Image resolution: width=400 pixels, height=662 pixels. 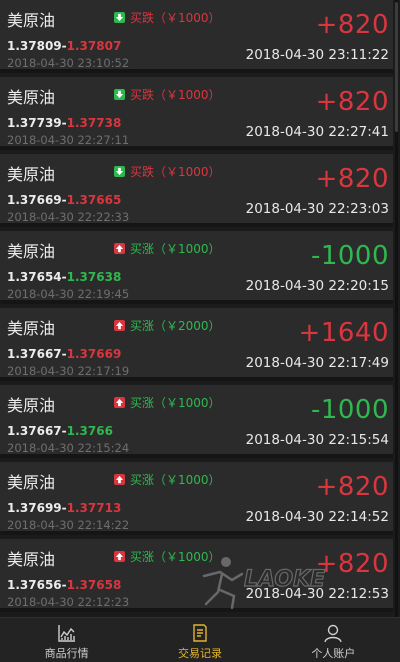 I want to click on close-price: 1.37669, so click(x=94, y=354).